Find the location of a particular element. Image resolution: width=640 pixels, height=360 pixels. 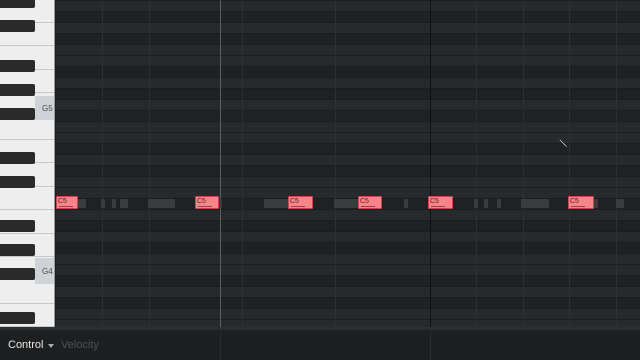

pencil-icon is located at coordinates (564, 144).